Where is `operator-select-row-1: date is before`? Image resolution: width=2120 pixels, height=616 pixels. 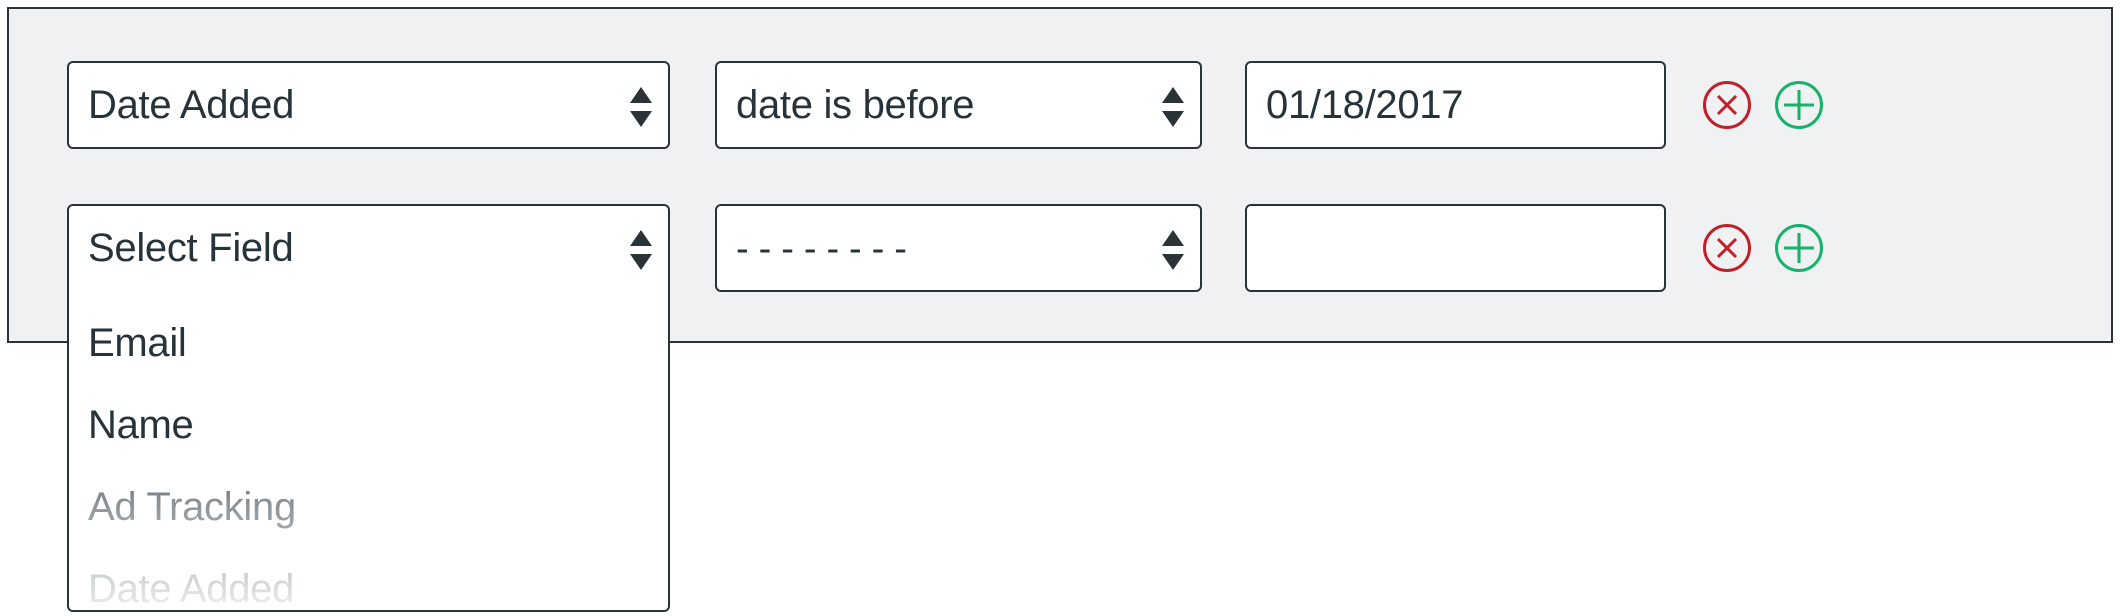
operator-select-row-1: date is before is located at coordinates (958, 105).